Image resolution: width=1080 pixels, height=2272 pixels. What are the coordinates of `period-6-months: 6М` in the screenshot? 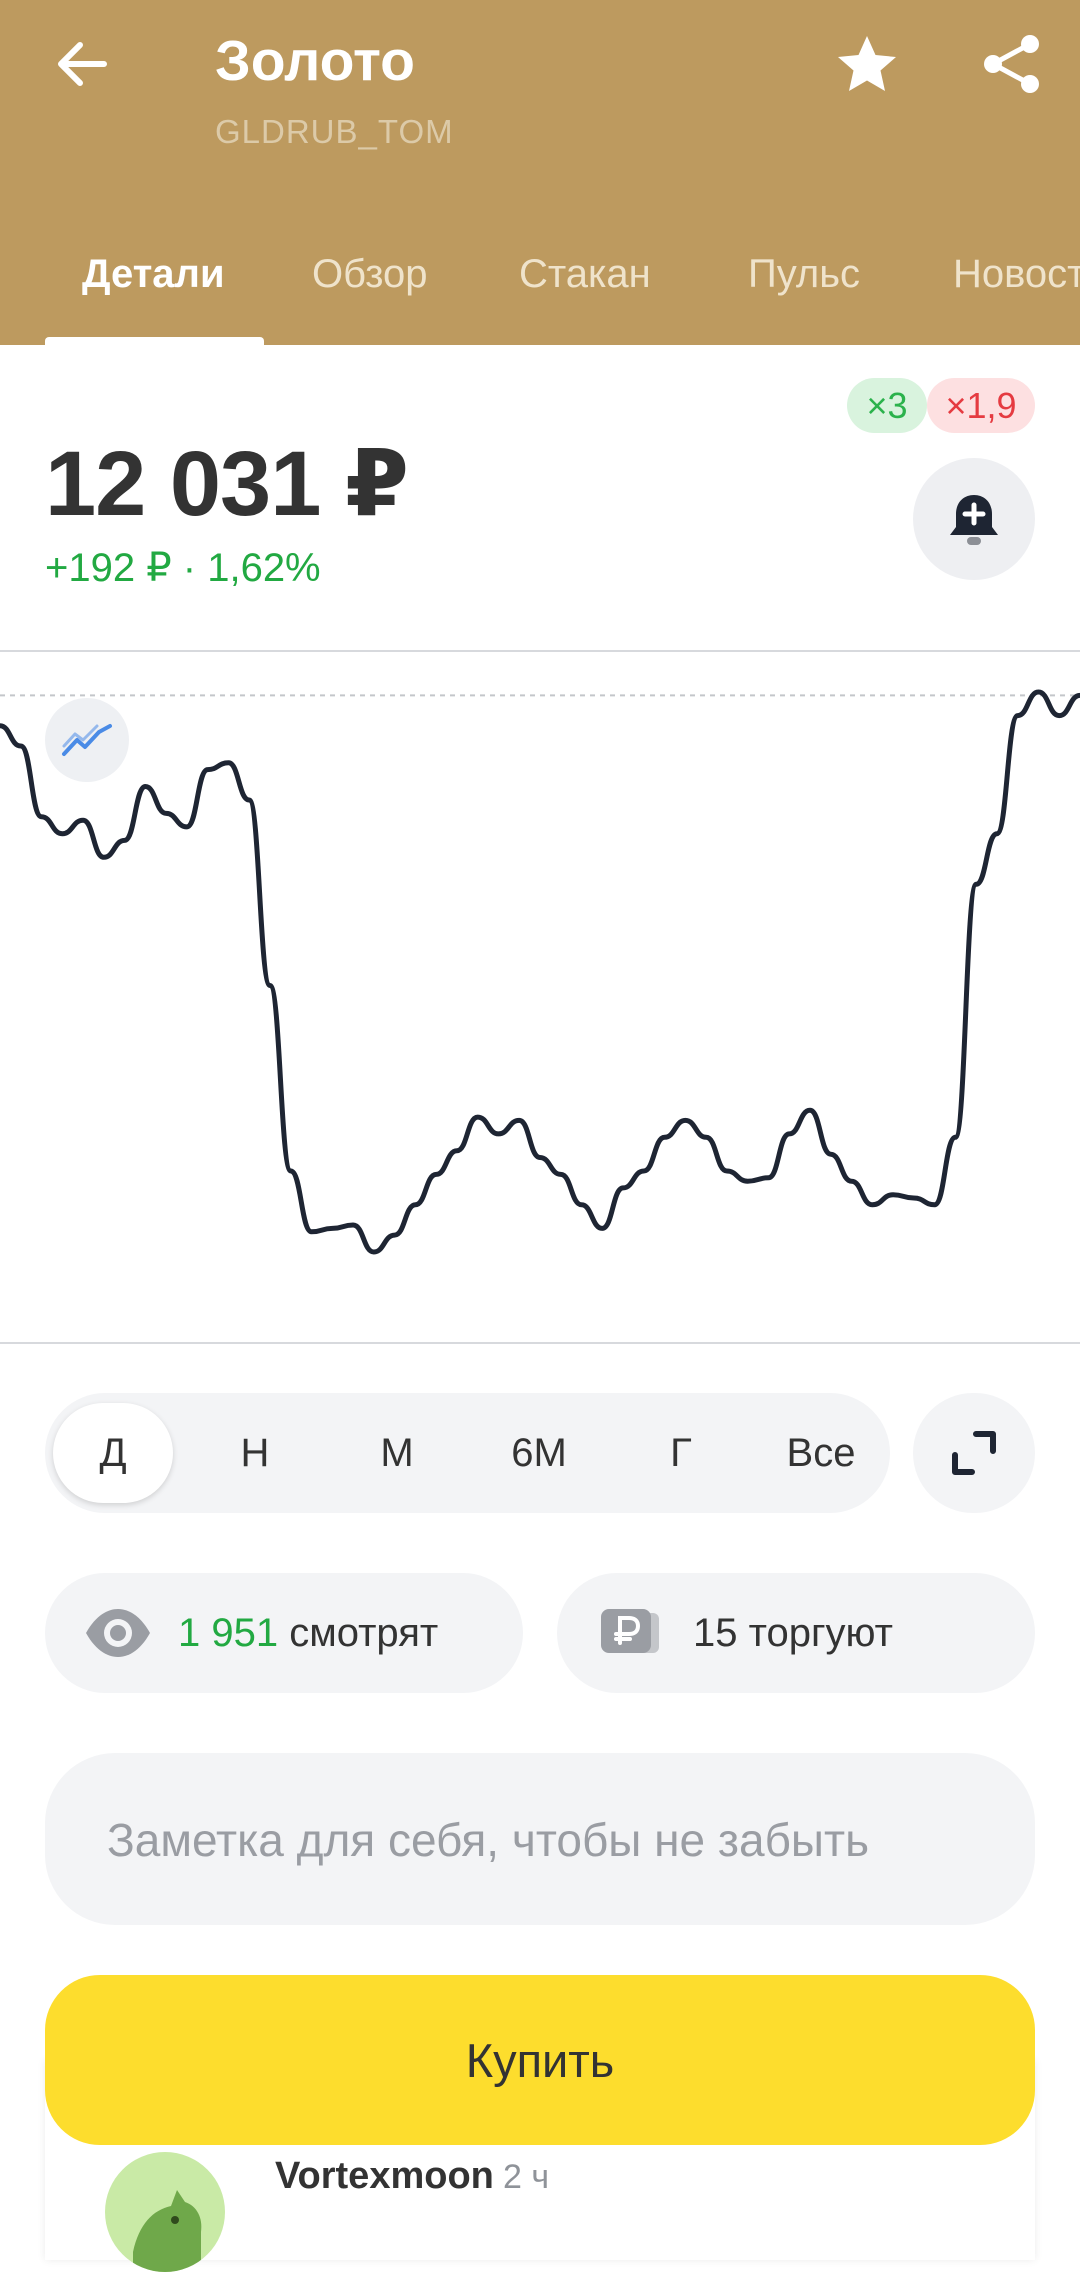 It's located at (539, 1453).